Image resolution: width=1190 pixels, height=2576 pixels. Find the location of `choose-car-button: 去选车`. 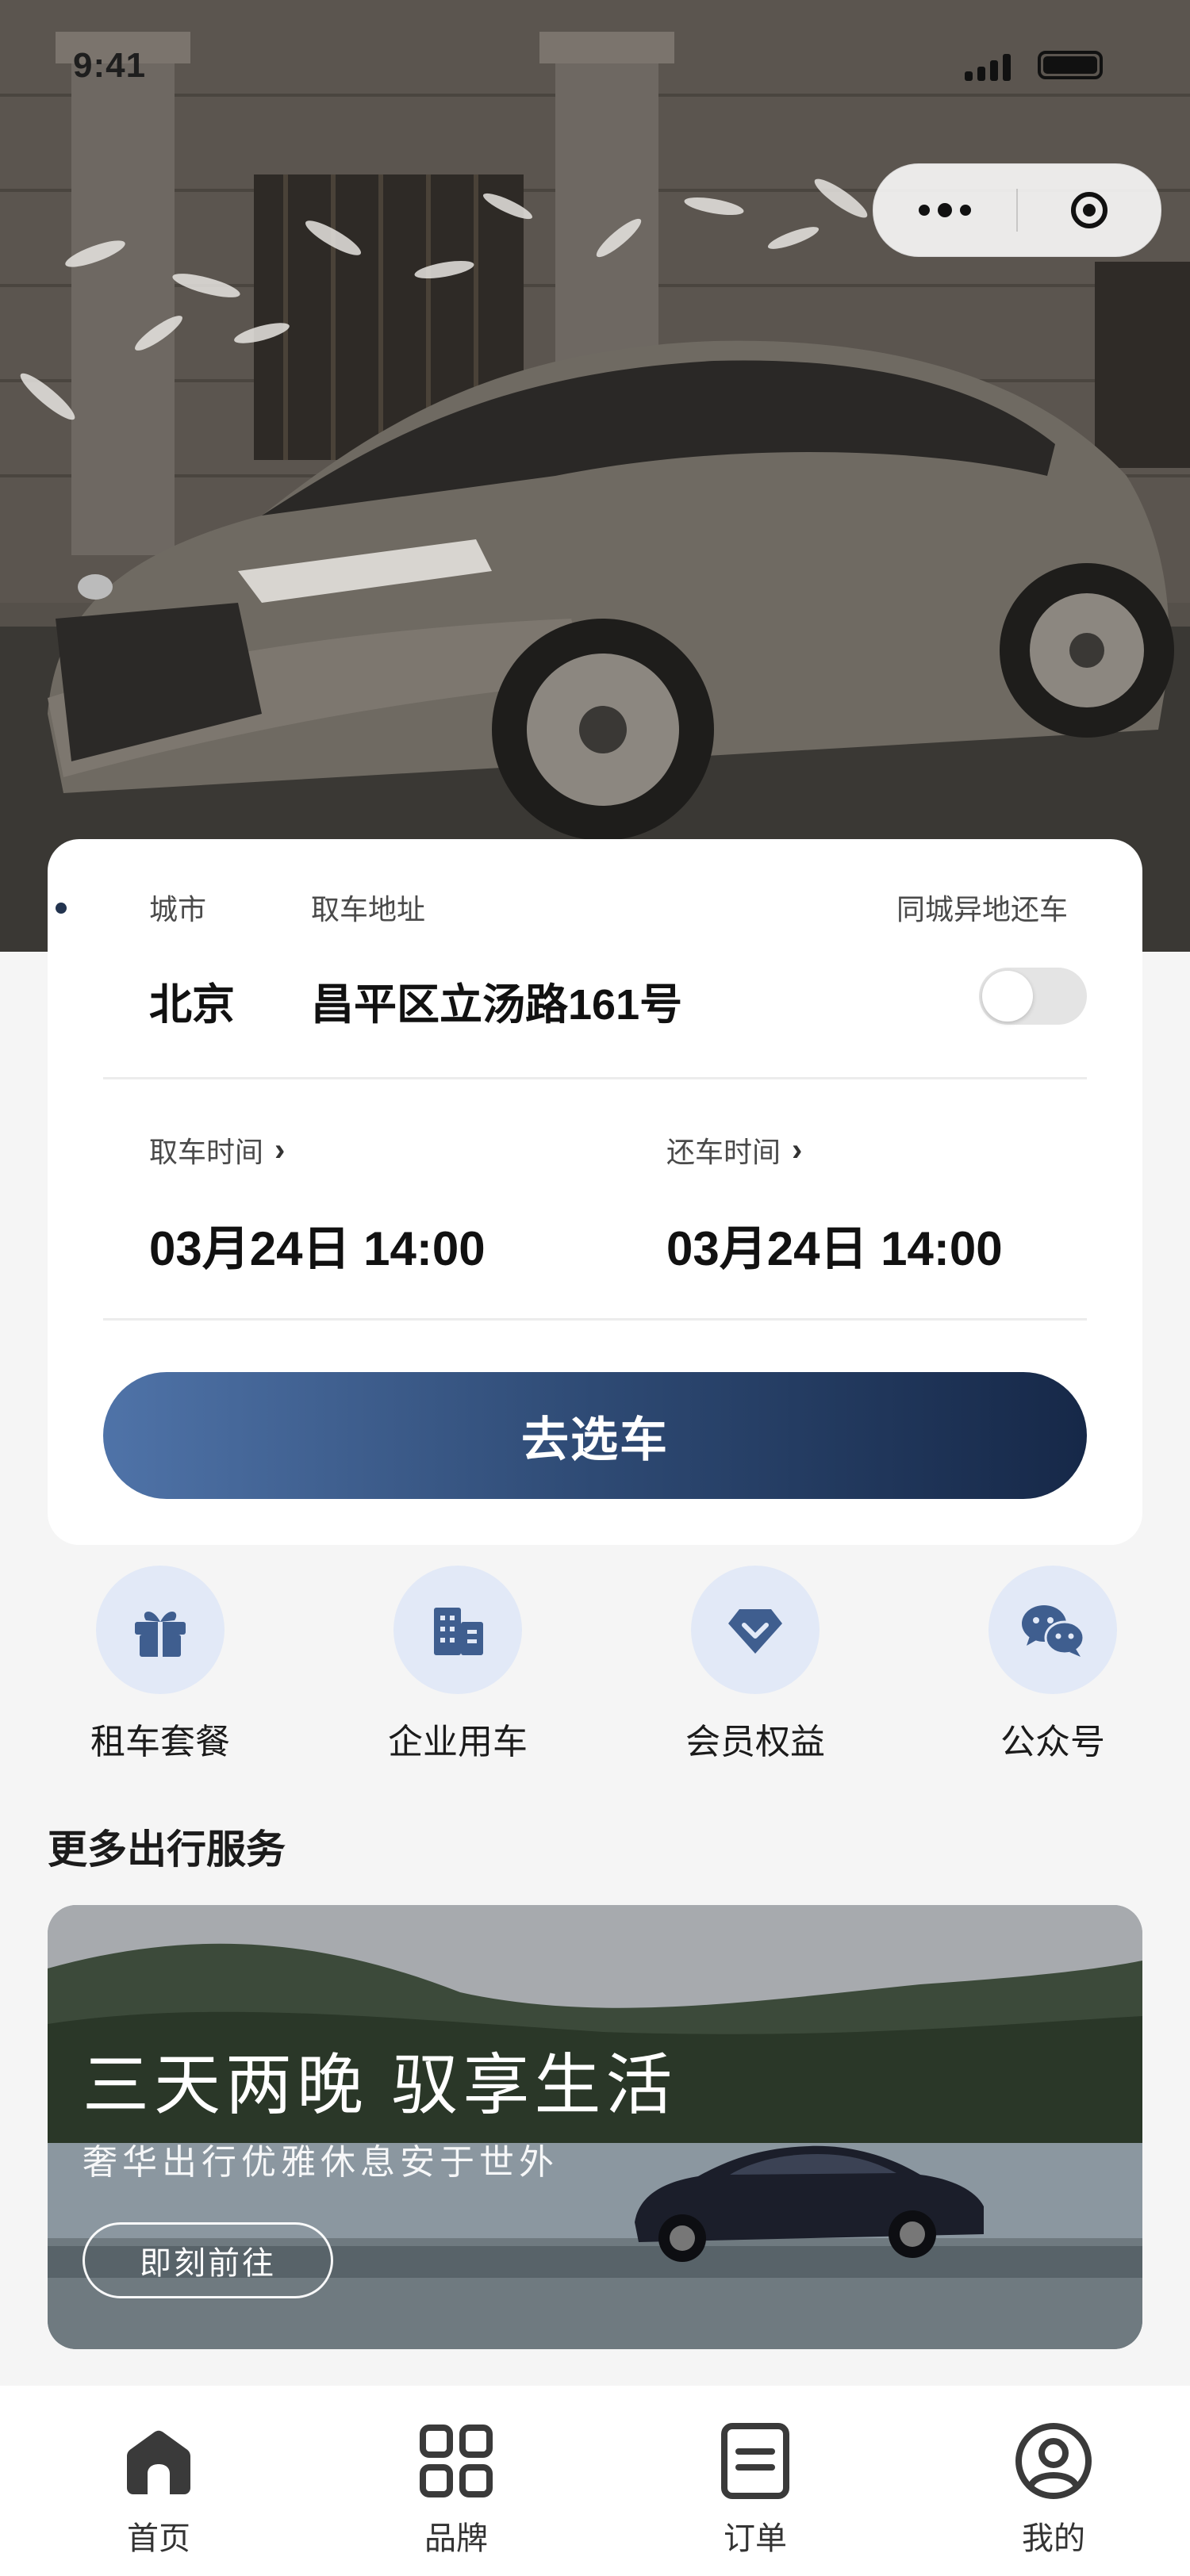

choose-car-button: 去选车 is located at coordinates (595, 1435).